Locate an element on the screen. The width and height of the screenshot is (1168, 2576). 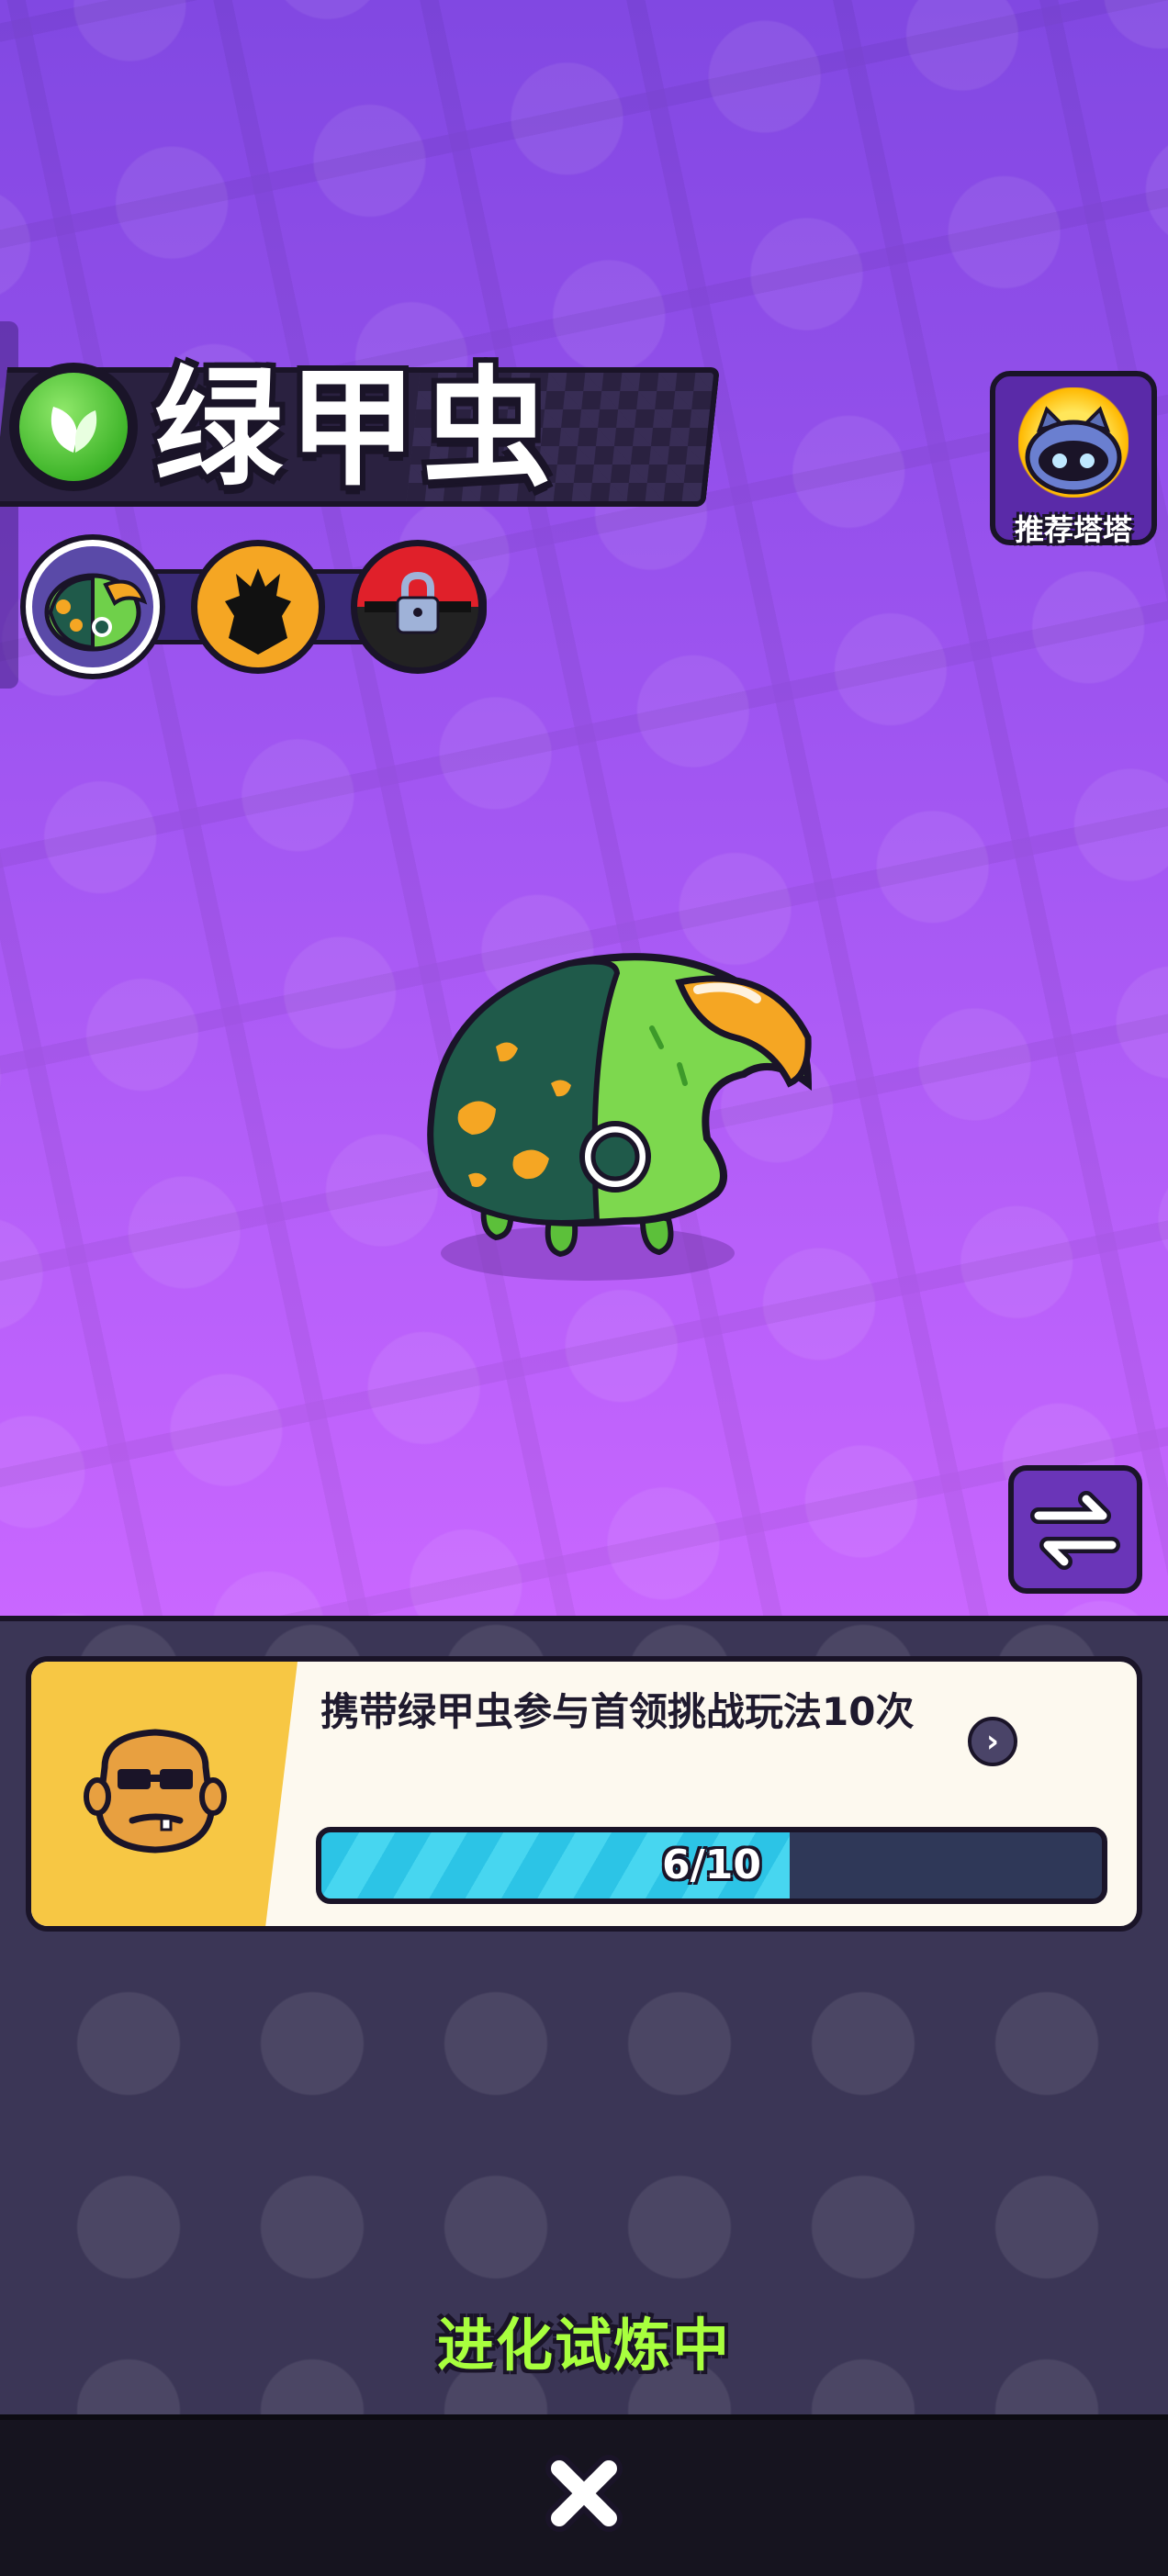
quest-card: 携带绿甲虫参与首领挑战玩法10次 › 6/10 is located at coordinates (584, 1794).